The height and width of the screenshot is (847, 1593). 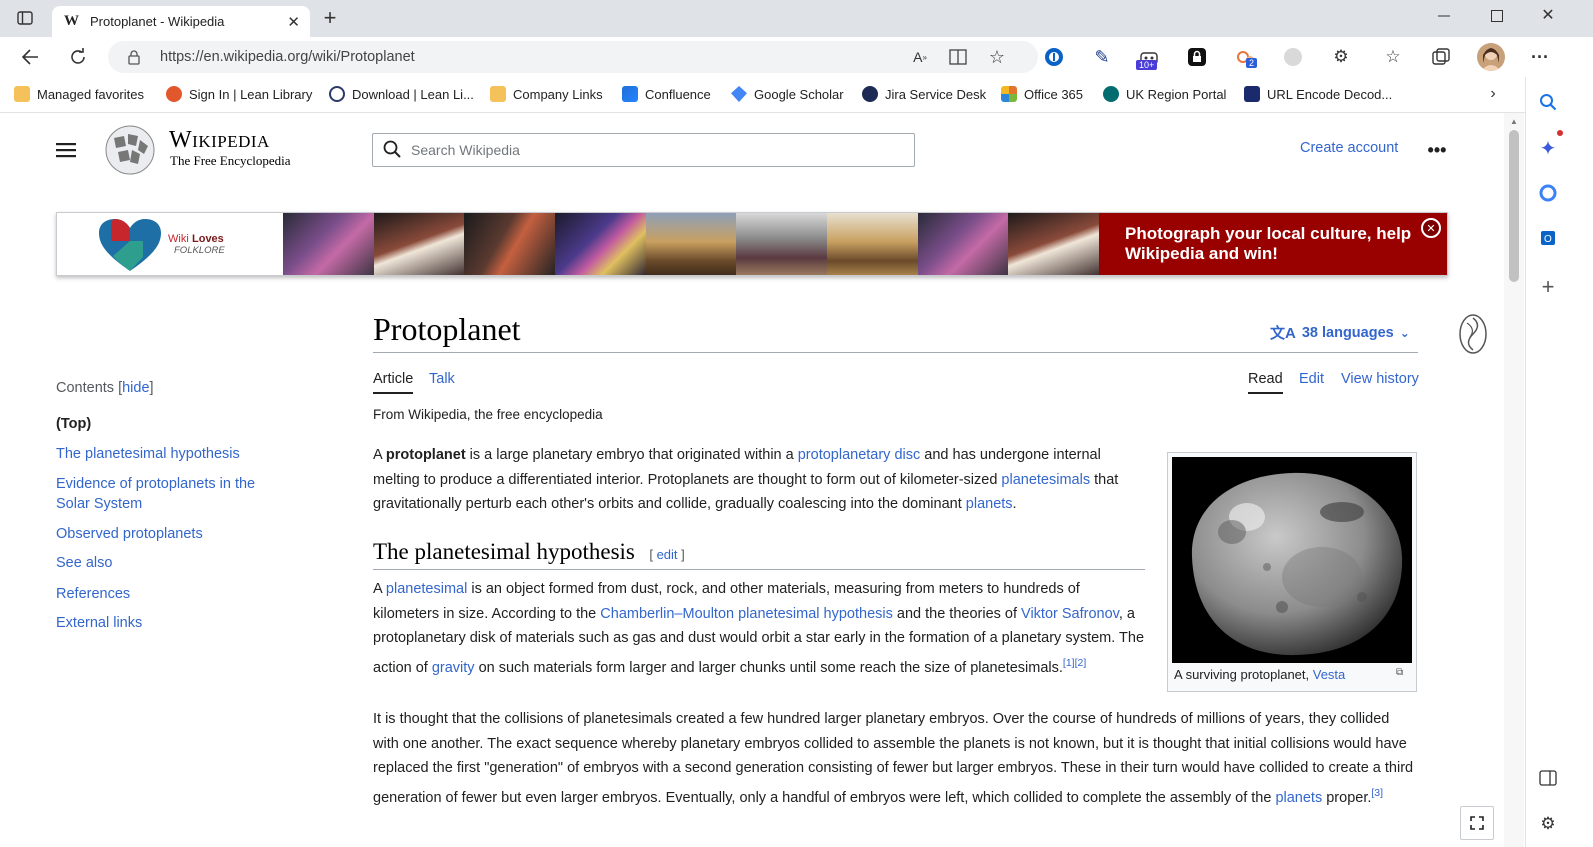 What do you see at coordinates (99, 623) in the screenshot?
I see `toc-item-external-links: External links` at bounding box center [99, 623].